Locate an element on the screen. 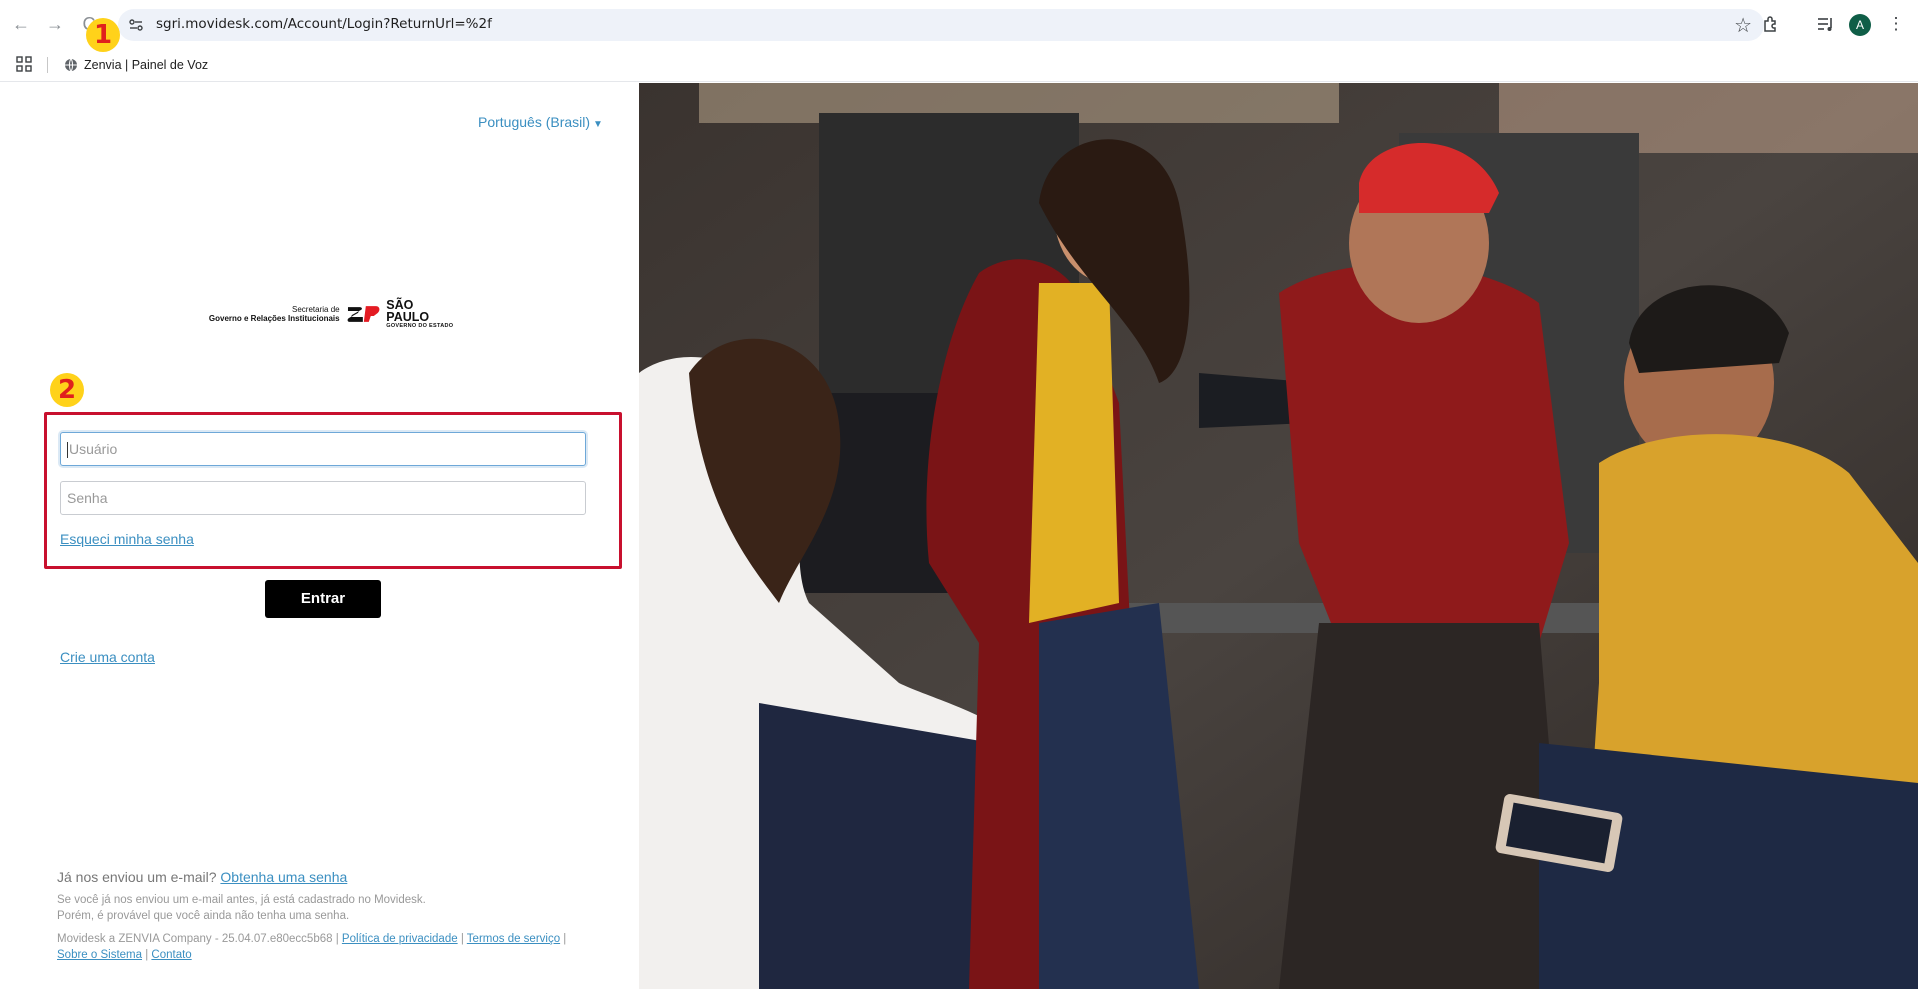 This screenshot has height=989, width=1918. password-placeholder: Senha is located at coordinates (87, 498).